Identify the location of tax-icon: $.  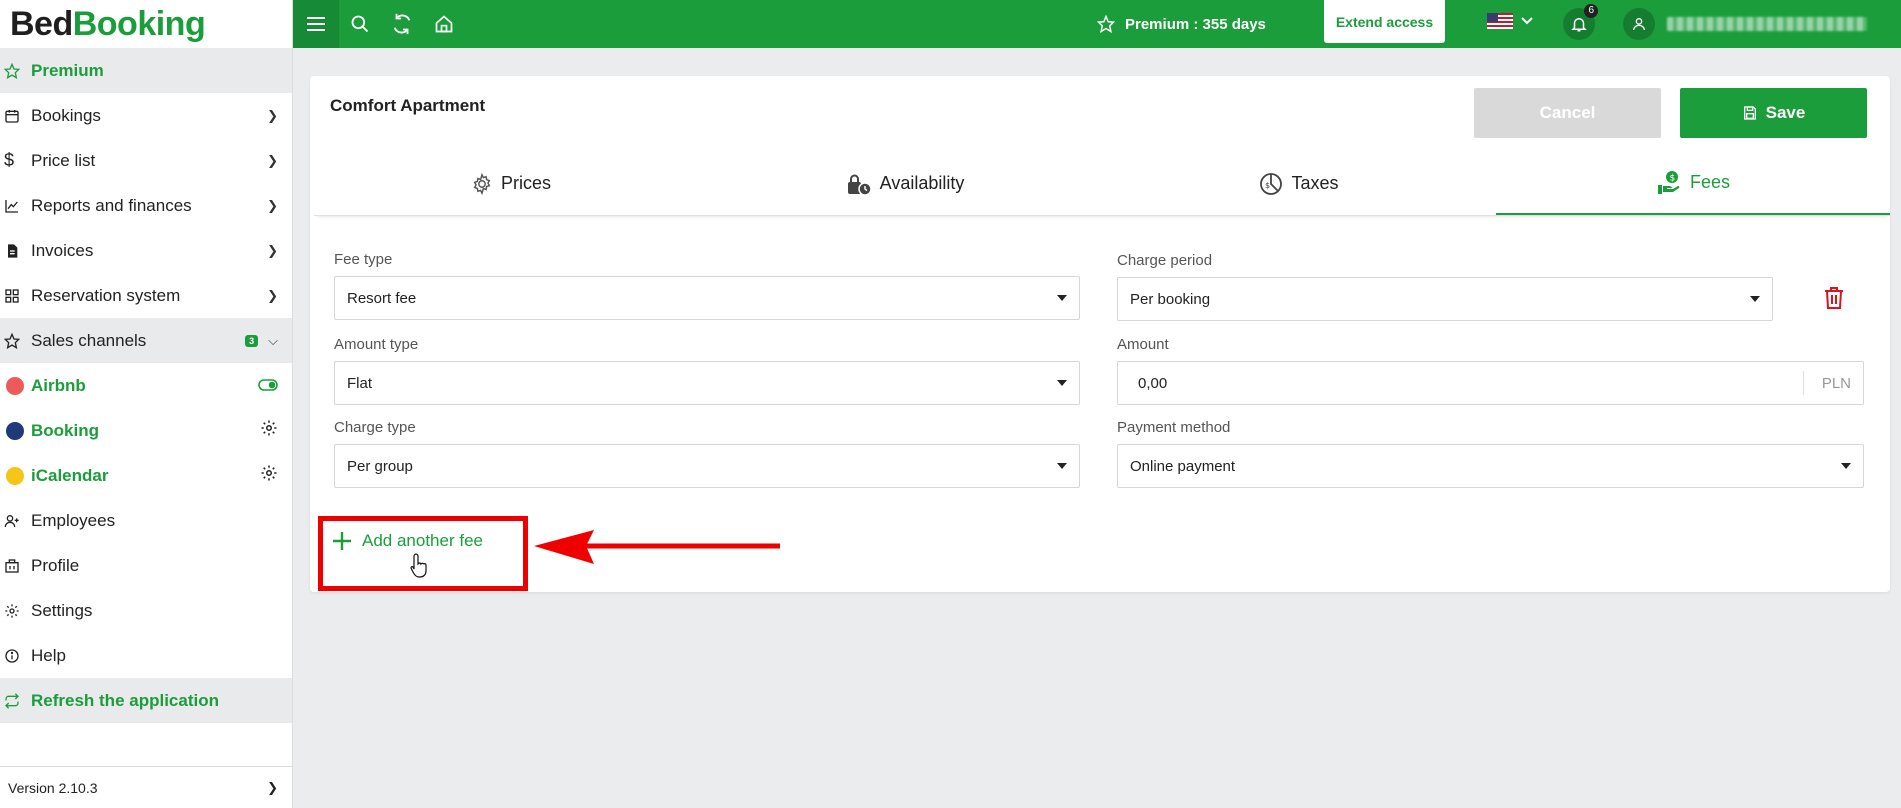
(1271, 183).